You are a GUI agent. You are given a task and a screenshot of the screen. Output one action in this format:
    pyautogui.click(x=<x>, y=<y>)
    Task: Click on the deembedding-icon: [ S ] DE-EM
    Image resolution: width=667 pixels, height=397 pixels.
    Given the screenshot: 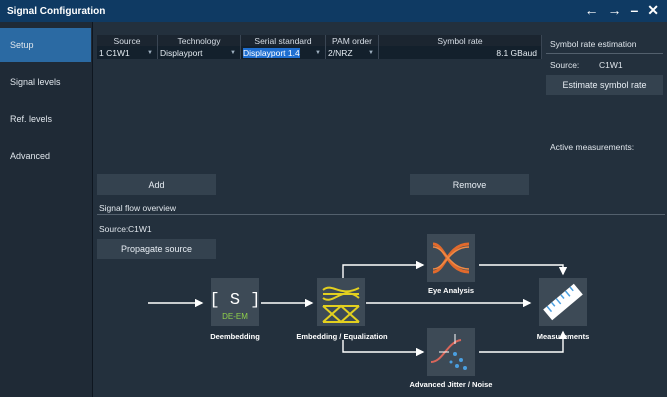 What is the action you would take?
    pyautogui.click(x=234, y=306)
    